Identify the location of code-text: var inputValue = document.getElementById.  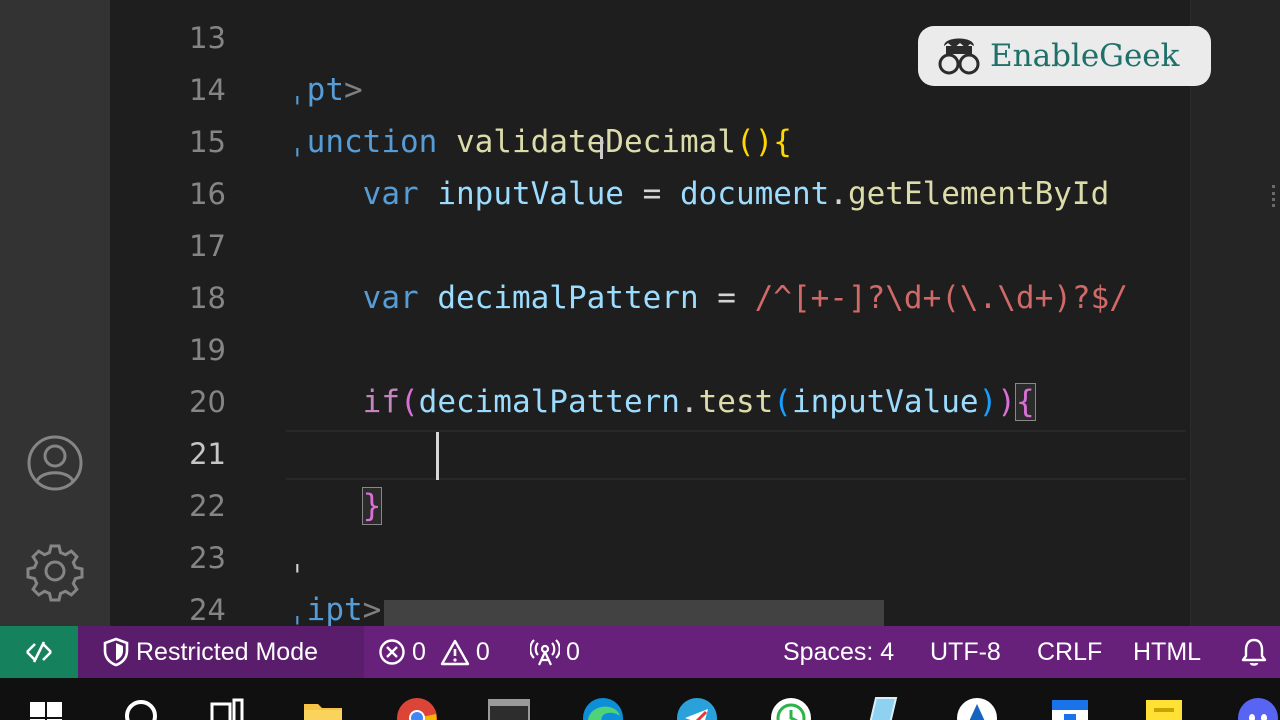
(699, 194).